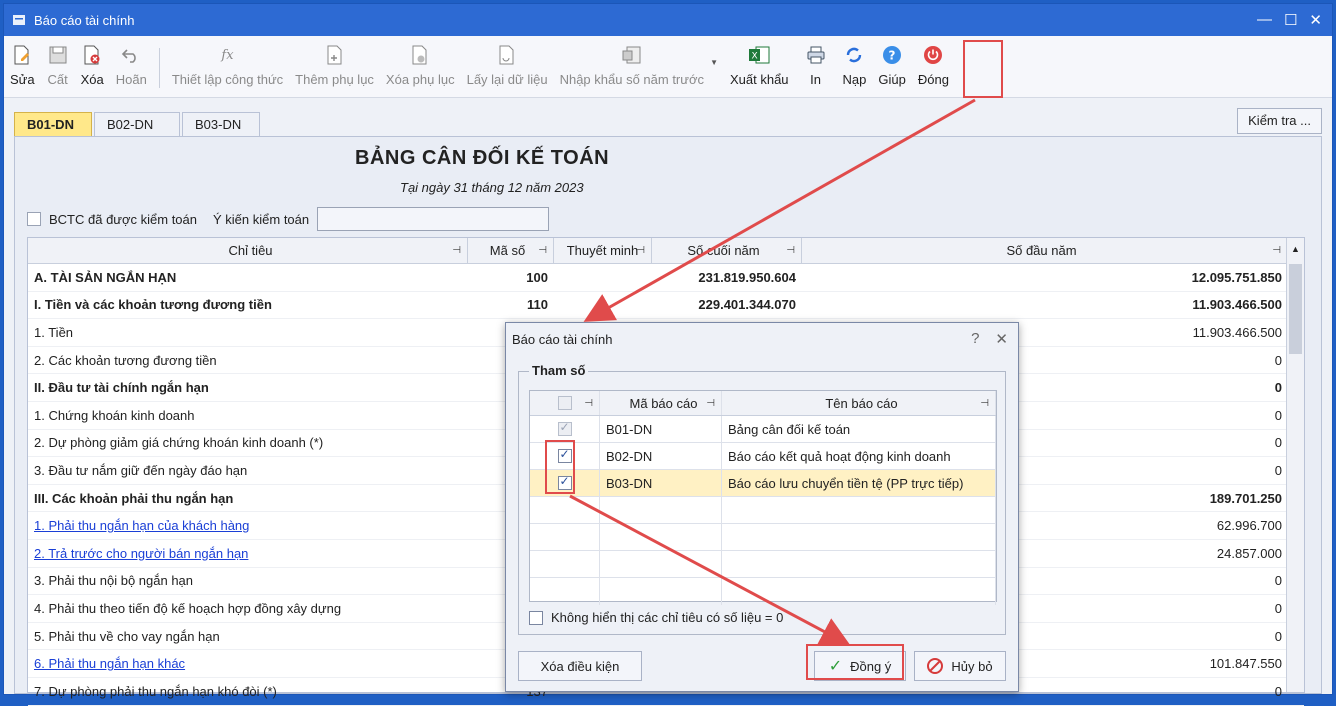 This screenshot has width=1336, height=706. What do you see at coordinates (1001, 339) in the screenshot?
I see `dialog-close-button: ✕` at bounding box center [1001, 339].